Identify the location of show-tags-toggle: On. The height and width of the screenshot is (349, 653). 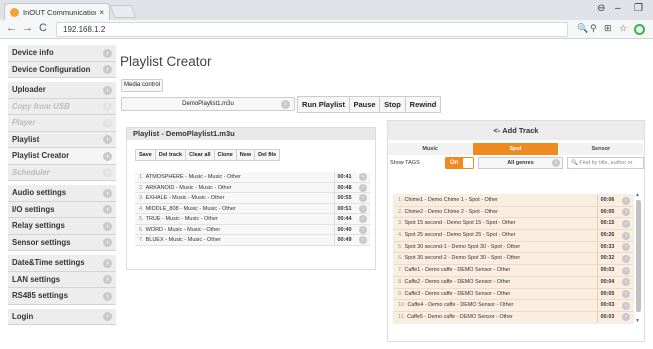
(459, 163).